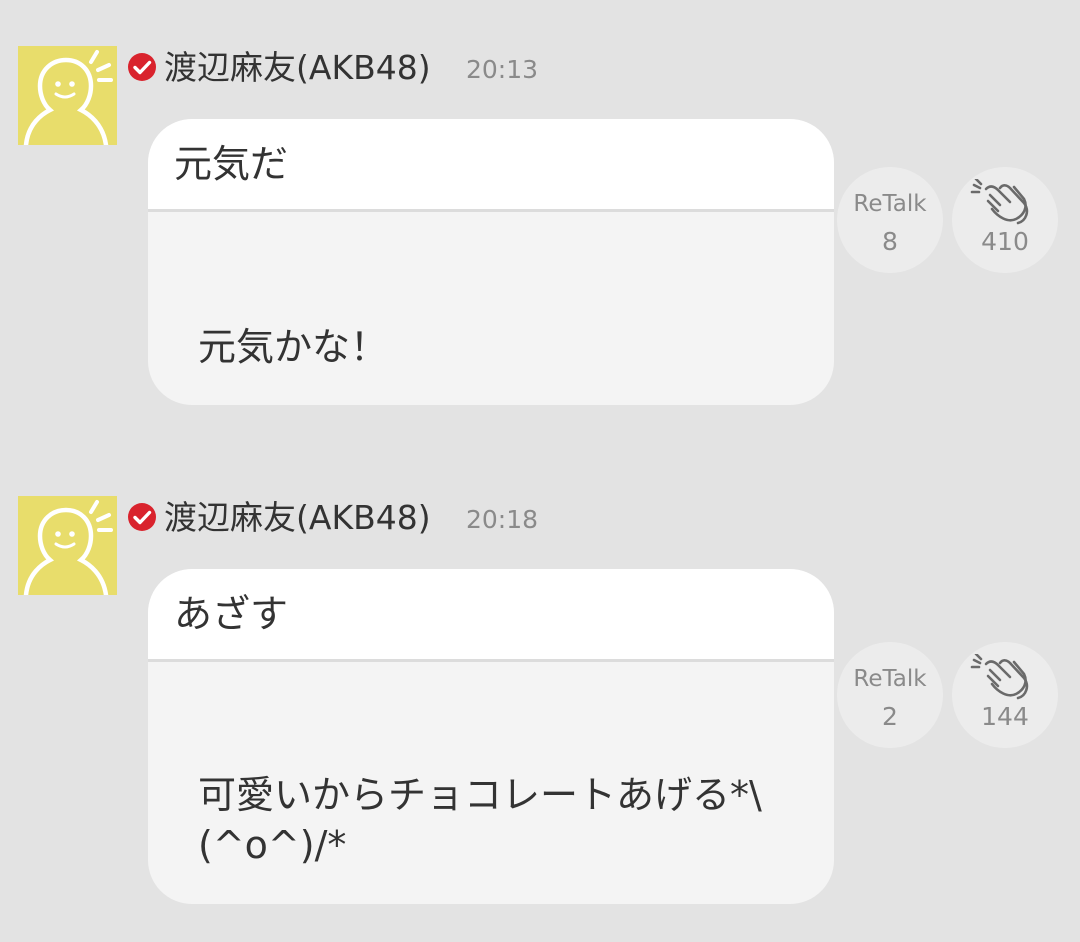 The height and width of the screenshot is (942, 1080). Describe the element at coordinates (890, 220) in the screenshot. I see `retalk-button: ReTalk 8` at that location.